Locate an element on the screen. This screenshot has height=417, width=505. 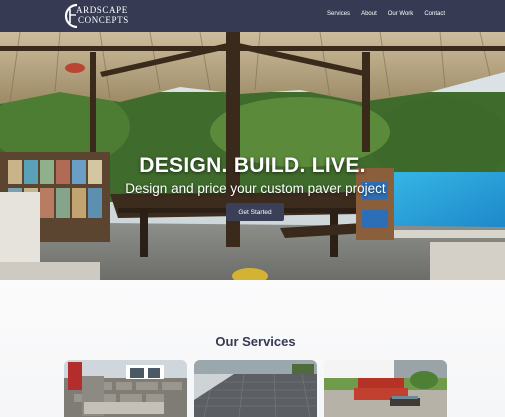
stone-wall-photo-icon is located at coordinates (125, 388).